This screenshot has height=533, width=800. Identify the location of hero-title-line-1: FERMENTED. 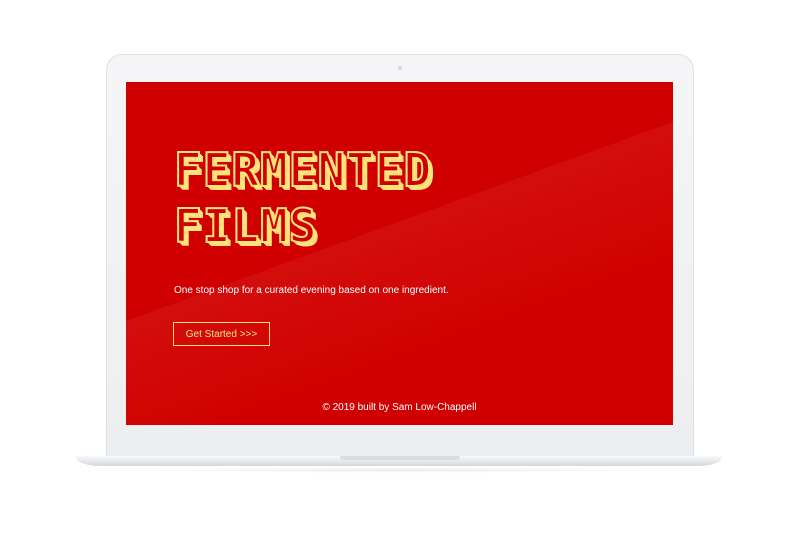
(303, 170).